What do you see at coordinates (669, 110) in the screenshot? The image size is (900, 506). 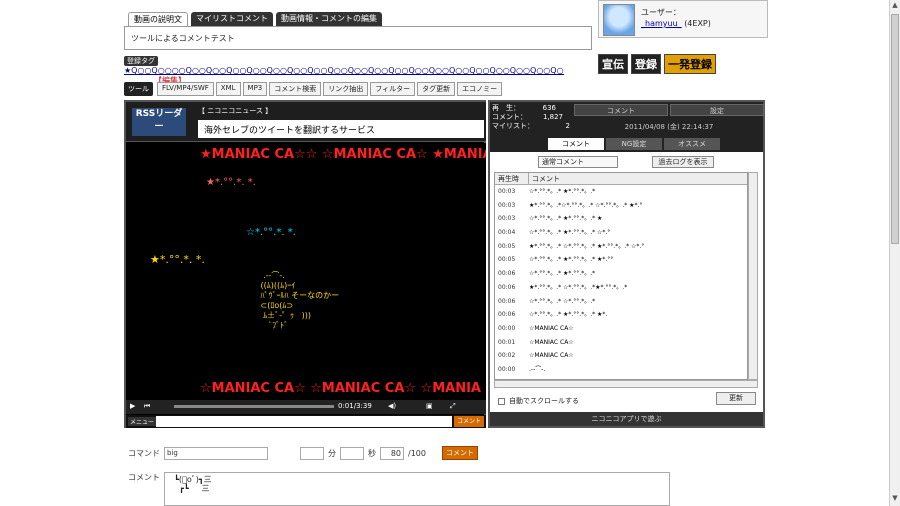 I see `panel-buttons: コメント 設定` at bounding box center [669, 110].